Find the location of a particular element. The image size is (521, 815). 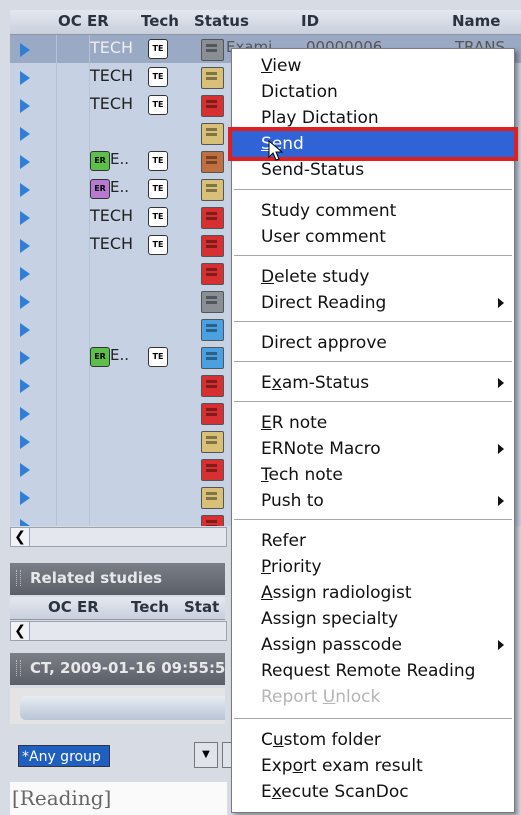

submenu-arrow-icon is located at coordinates (501, 303).